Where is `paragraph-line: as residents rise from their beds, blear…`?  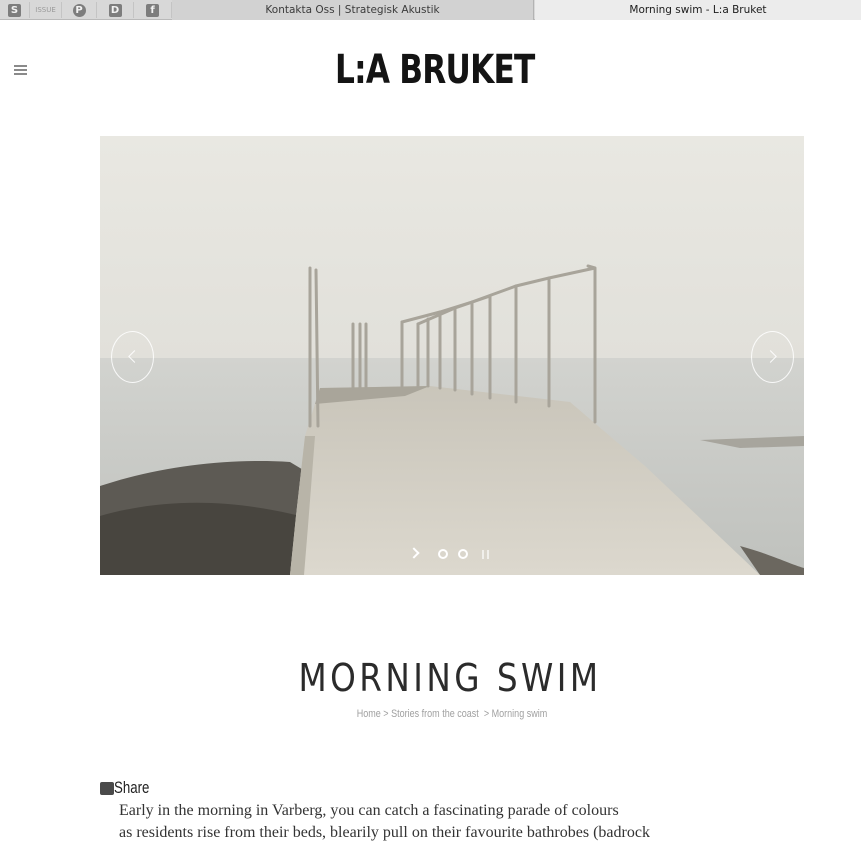 paragraph-line: as residents rise from their beds, blear… is located at coordinates (384, 832).